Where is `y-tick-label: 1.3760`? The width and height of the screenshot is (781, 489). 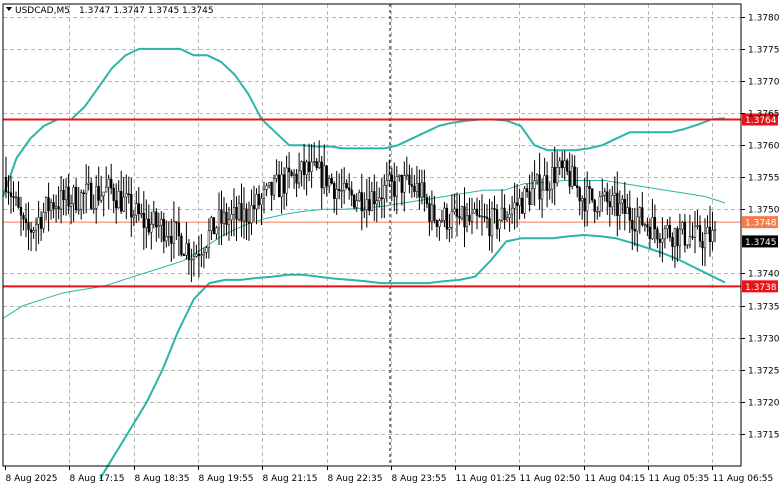 y-tick-label: 1.3760 is located at coordinates (764, 147).